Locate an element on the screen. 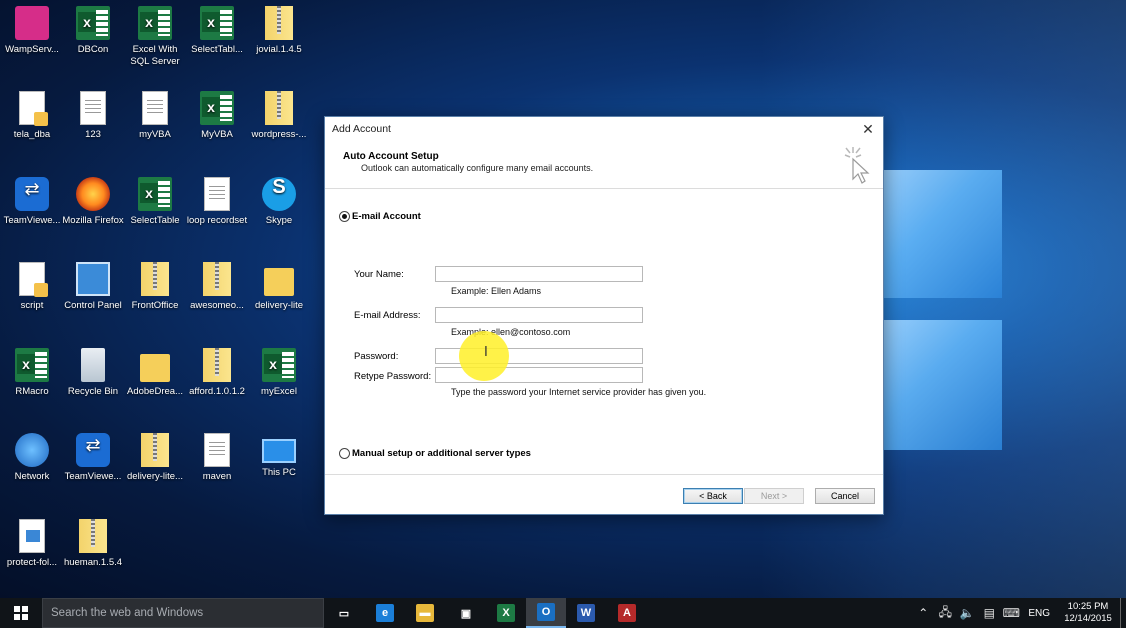 Image resolution: width=1126 pixels, height=628 pixels. desktop-icon: RMacro is located at coordinates (32, 373).